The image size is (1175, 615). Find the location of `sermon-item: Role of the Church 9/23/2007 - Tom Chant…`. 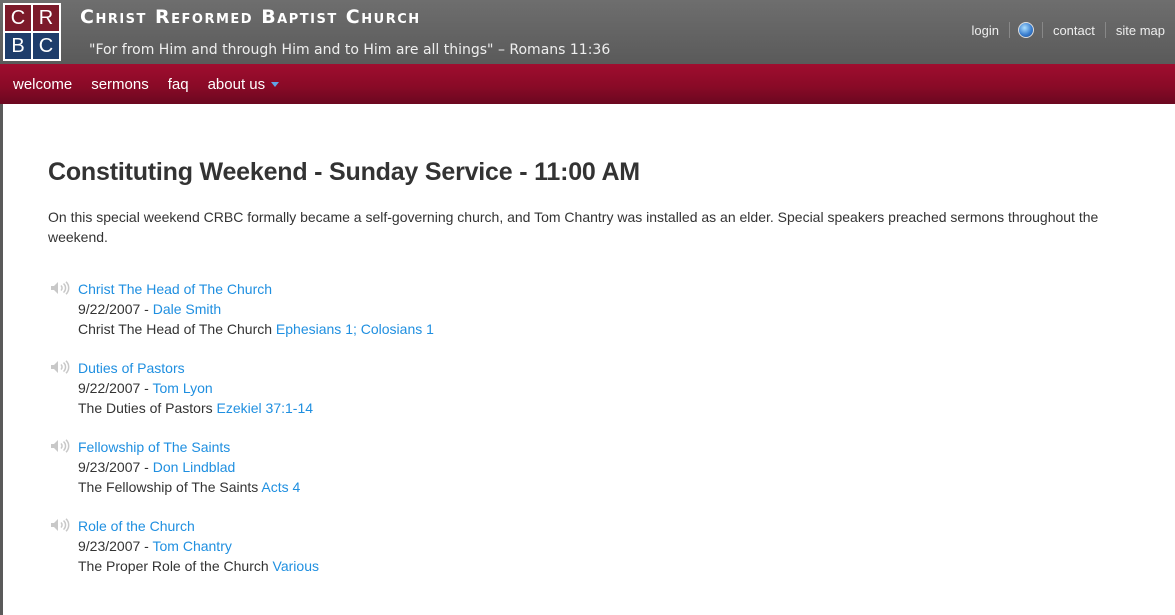

sermon-item: Role of the Church 9/23/2007 - Tom Chant… is located at coordinates (588, 546).